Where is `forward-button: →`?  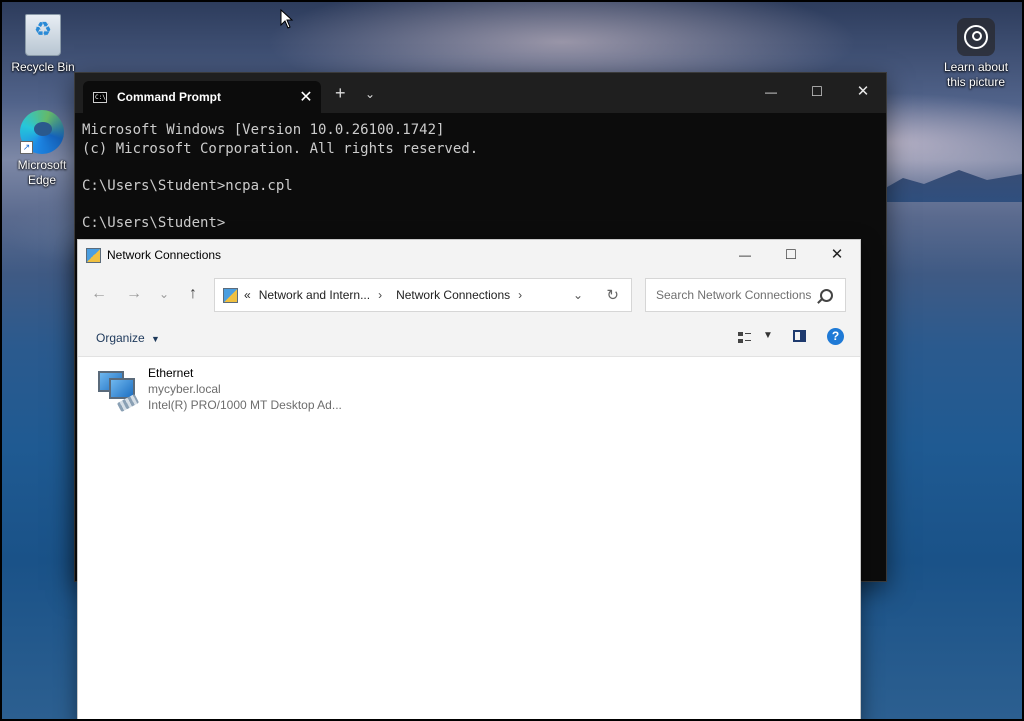
forward-button: → is located at coordinates (134, 294).